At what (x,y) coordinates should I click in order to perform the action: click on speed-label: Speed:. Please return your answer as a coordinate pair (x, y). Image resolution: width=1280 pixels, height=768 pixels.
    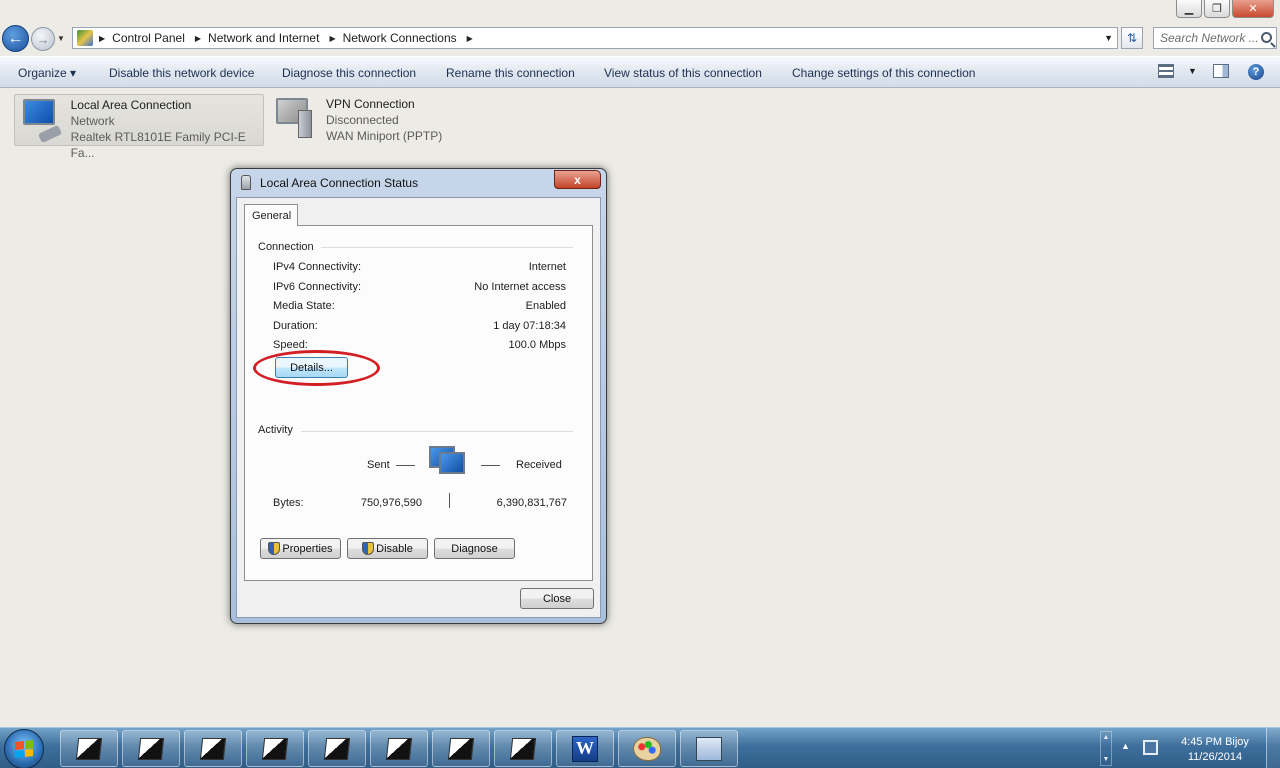
    Looking at the image, I should click on (290, 345).